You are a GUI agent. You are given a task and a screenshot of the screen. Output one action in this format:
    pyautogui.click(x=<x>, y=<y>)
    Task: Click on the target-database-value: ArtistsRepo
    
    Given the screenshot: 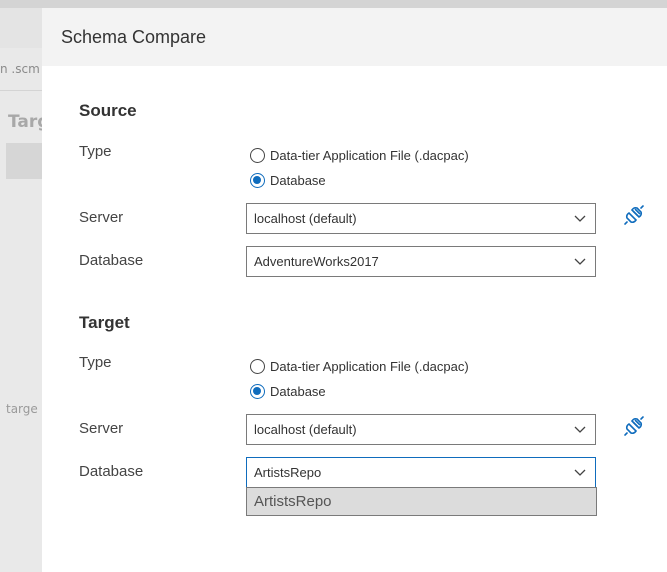 What is the action you would take?
    pyautogui.click(x=288, y=472)
    